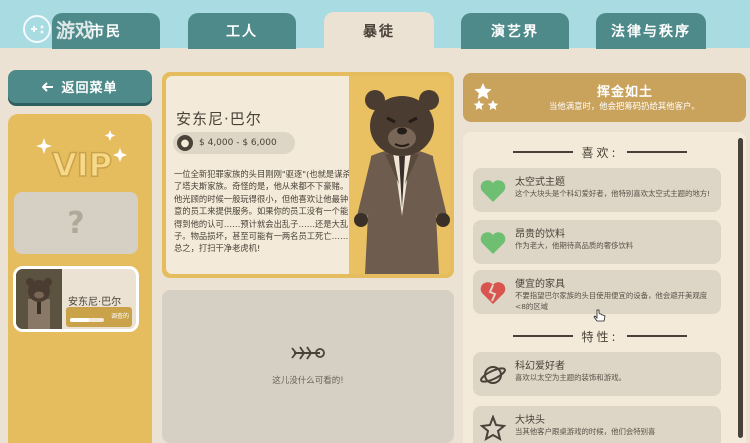 This screenshot has width=750, height=443. What do you see at coordinates (219, 119) in the screenshot?
I see `character-name: 安东尼·巴尔` at bounding box center [219, 119].